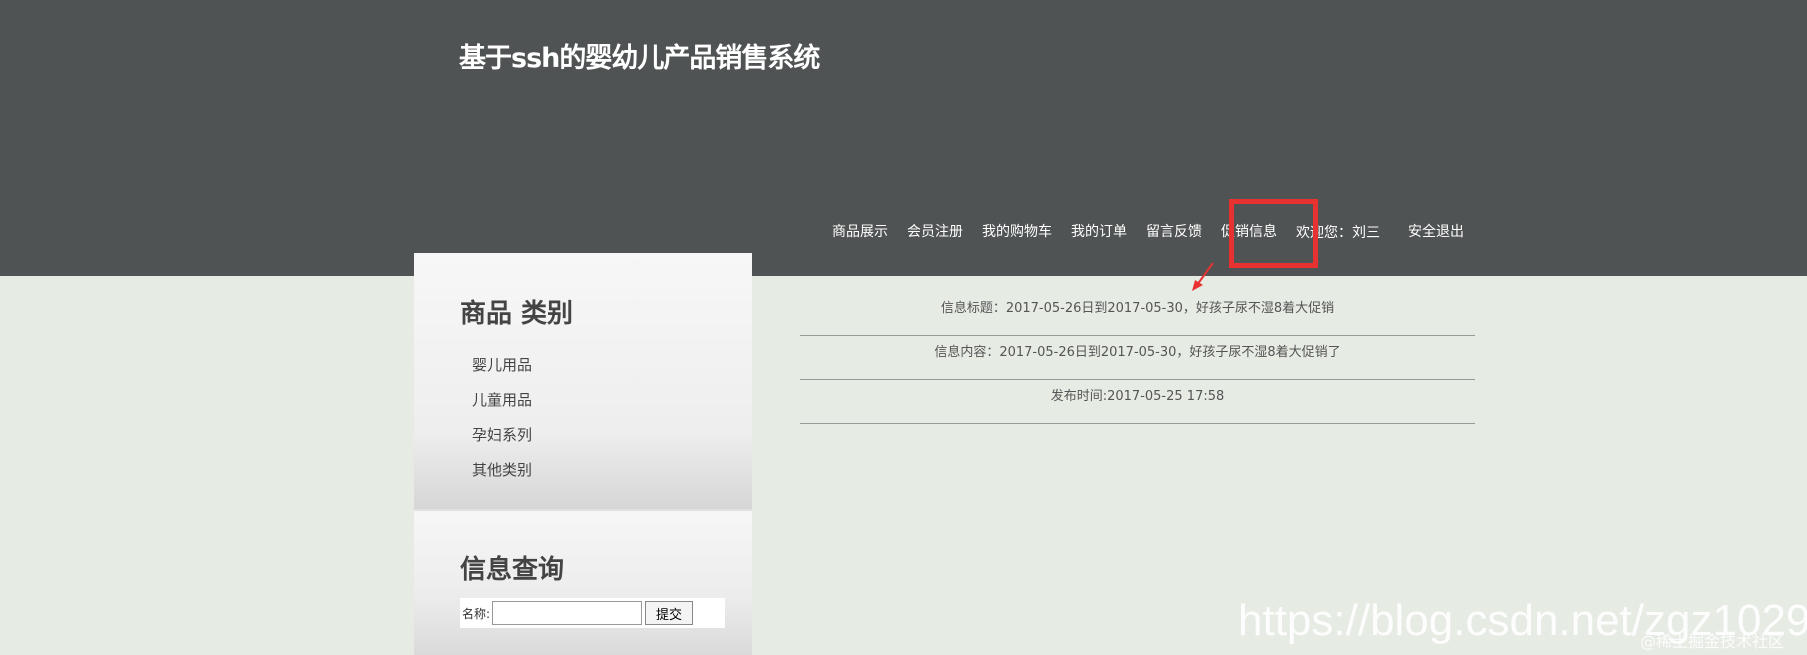 The image size is (1807, 655). I want to click on nav-my-orders: 我的订单, so click(1099, 232).